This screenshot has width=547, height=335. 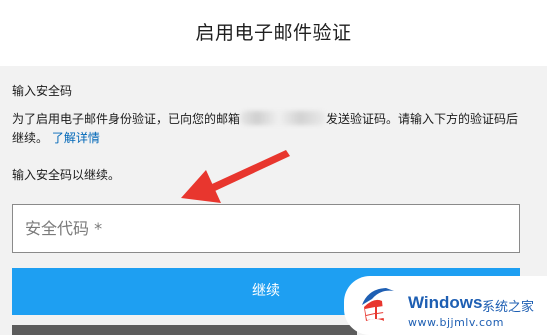 What do you see at coordinates (76, 138) in the screenshot?
I see `learn-more-link: 了解详情` at bounding box center [76, 138].